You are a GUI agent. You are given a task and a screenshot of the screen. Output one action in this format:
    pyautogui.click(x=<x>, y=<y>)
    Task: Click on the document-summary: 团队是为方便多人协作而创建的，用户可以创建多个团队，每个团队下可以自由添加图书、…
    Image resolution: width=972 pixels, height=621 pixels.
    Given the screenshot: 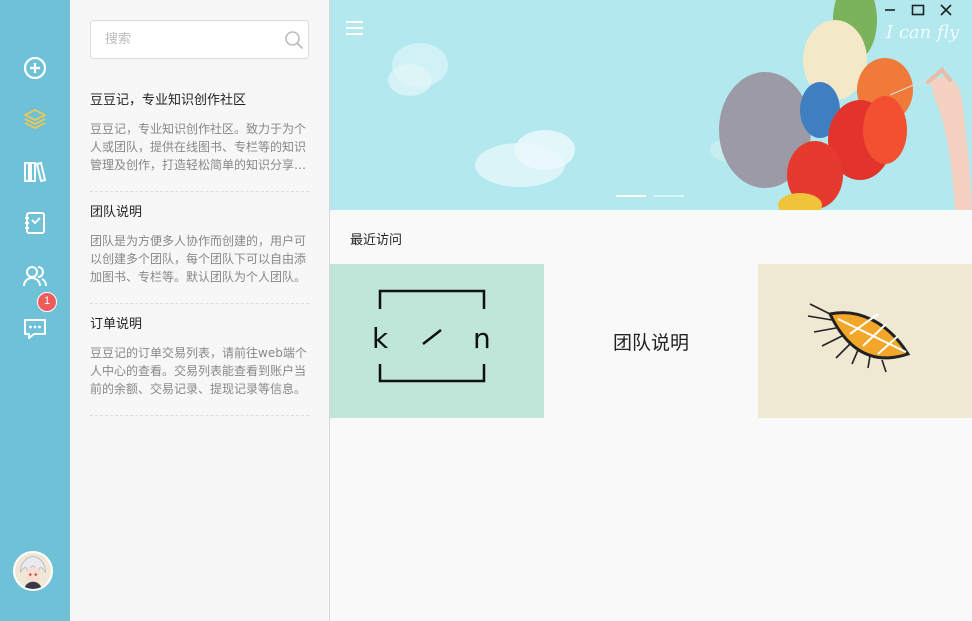 What is the action you would take?
    pyautogui.click(x=198, y=259)
    